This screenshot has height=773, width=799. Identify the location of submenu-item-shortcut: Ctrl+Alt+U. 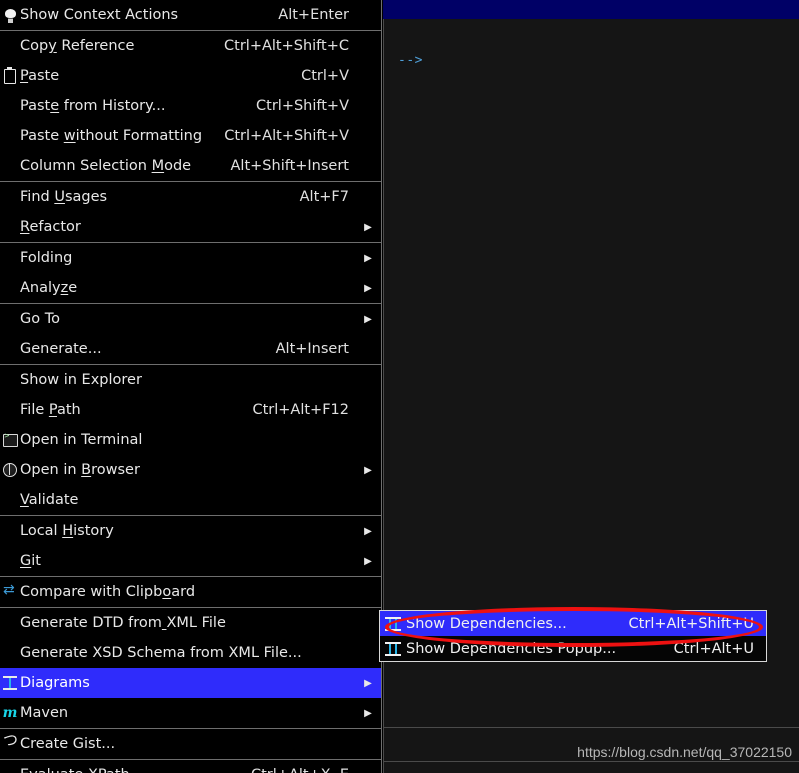
(713, 648).